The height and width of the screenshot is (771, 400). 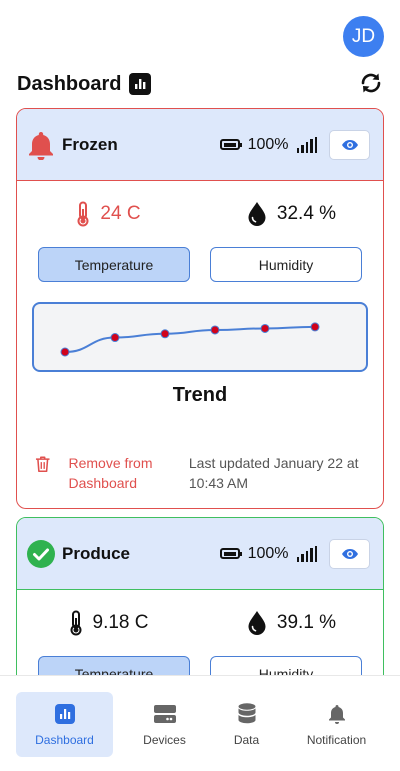 I want to click on tab-data: Data, so click(x=246, y=724).